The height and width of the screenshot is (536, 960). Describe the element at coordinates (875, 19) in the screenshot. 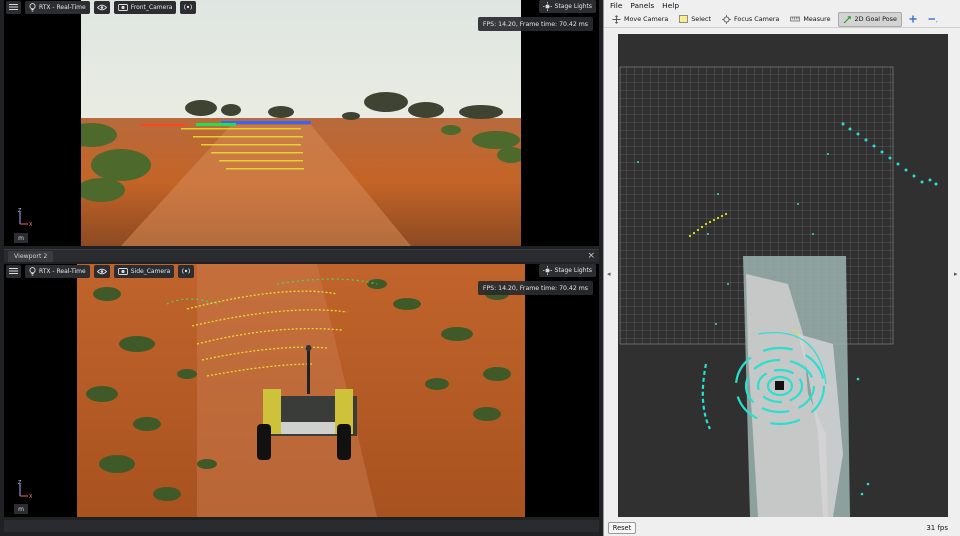

I see `goal-pose-label: 2D Goal Pose` at that location.